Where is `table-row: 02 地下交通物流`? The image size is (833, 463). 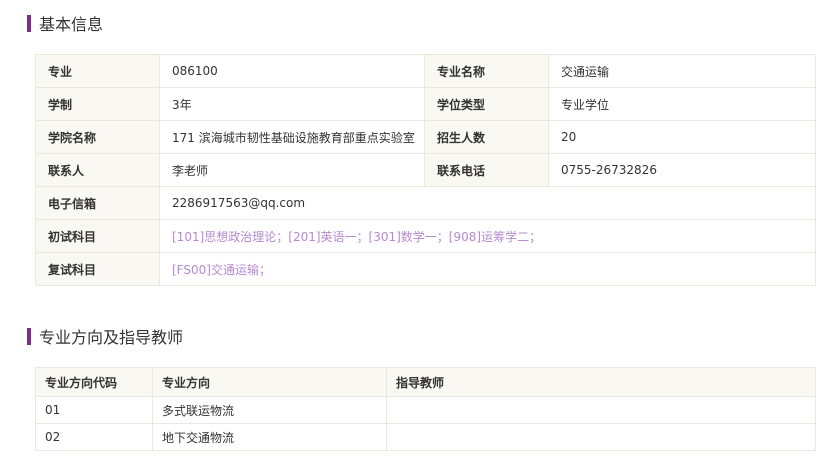
table-row: 02 地下交通物流 is located at coordinates (425, 437).